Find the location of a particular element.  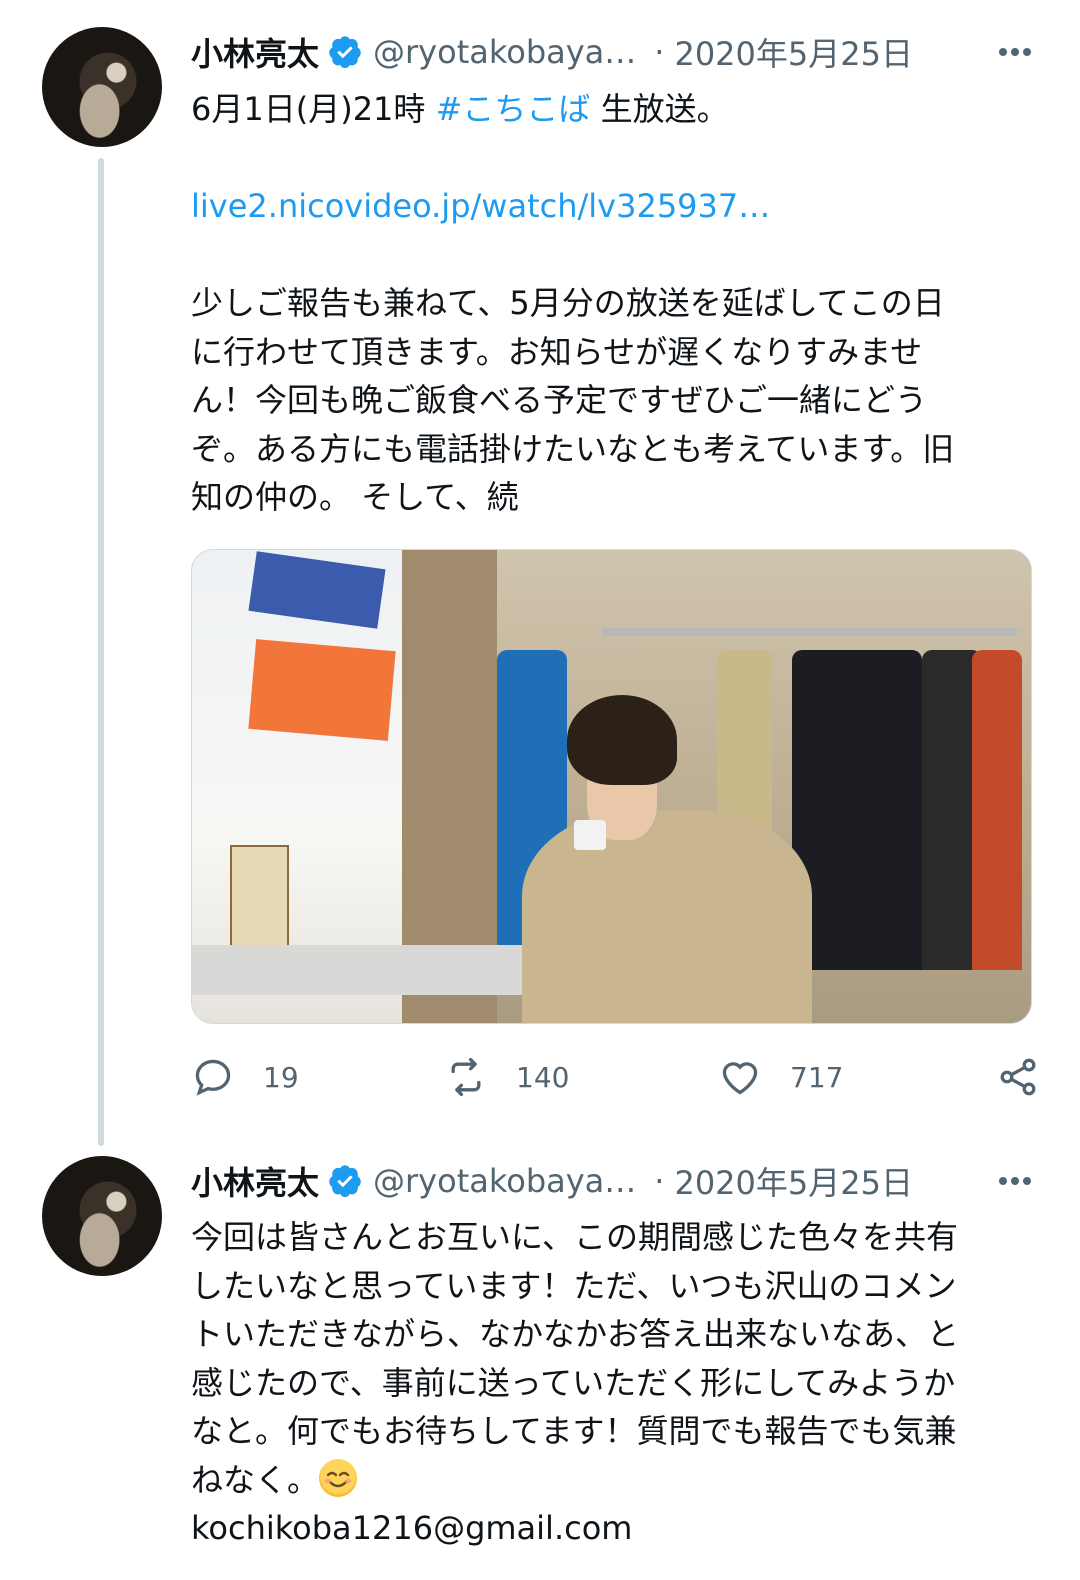

text-line: ねなく。 is located at coordinates (611, 1480).